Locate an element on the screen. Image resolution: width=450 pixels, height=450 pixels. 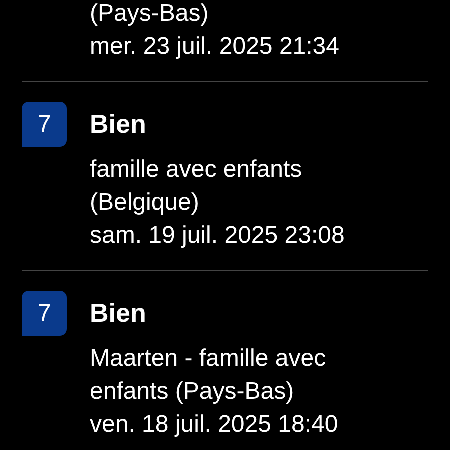
review-date: mer. 23 juil. 2025 21:34 is located at coordinates (215, 47).